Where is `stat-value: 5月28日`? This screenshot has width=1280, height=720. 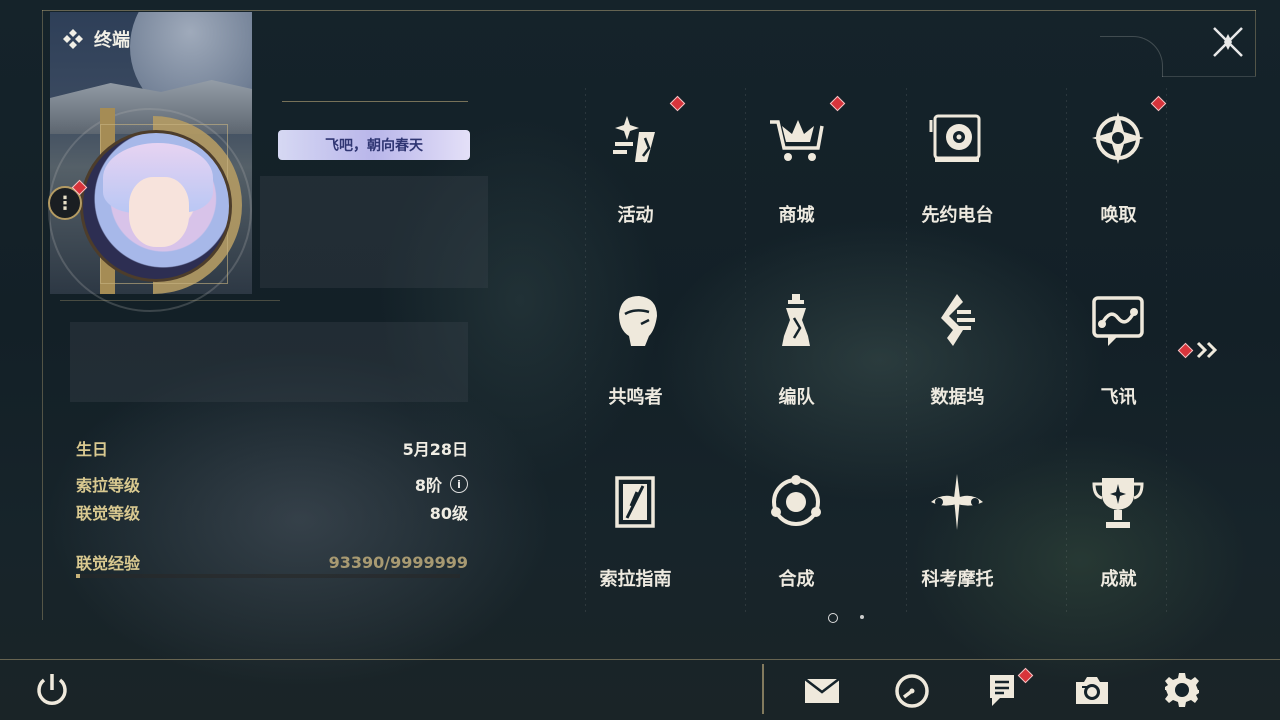
stat-value: 5月28日 is located at coordinates (435, 449).